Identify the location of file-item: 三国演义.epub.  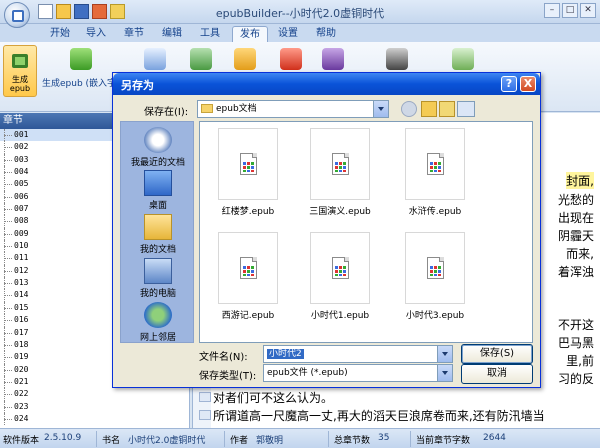
(340, 172).